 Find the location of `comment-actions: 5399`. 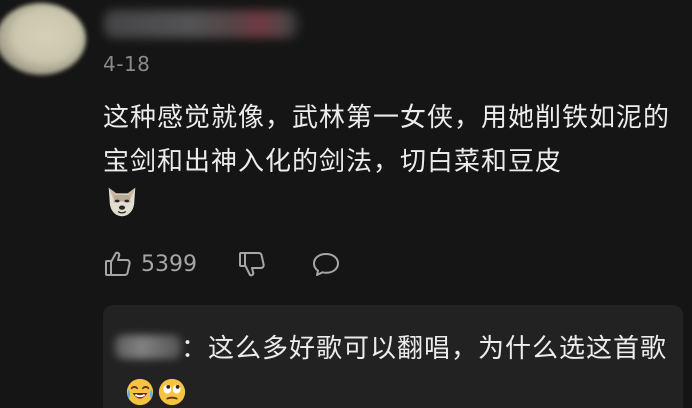

comment-actions: 5399 is located at coordinates (222, 264).